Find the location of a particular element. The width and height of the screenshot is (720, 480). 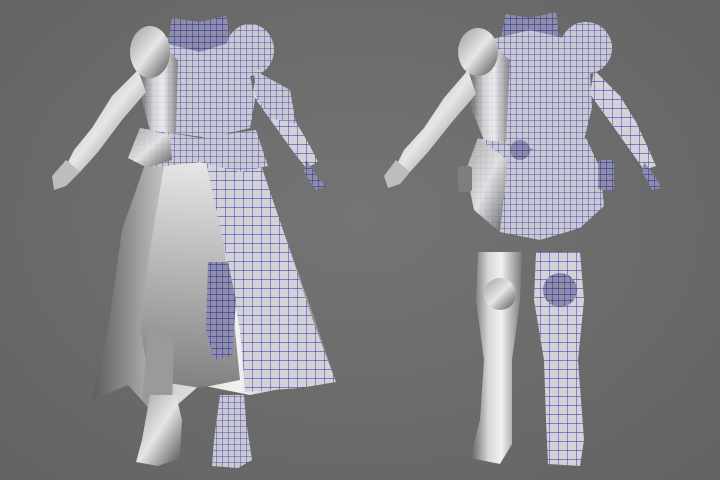

belt-emblem is located at coordinates (520, 150).